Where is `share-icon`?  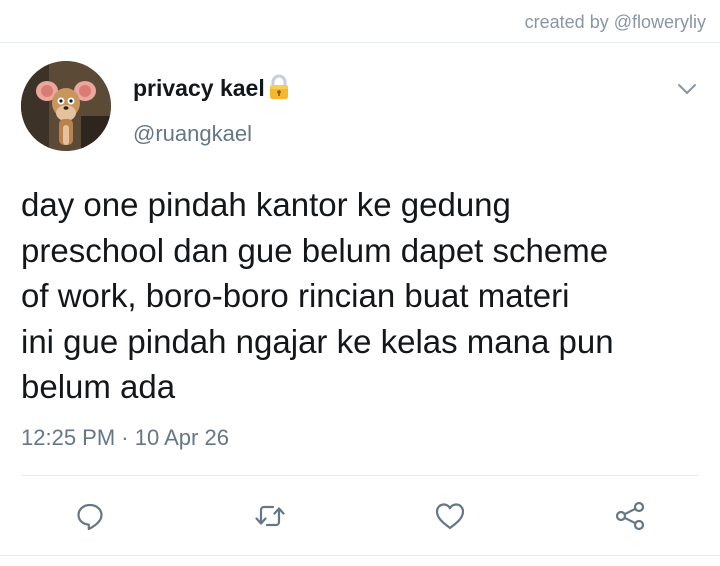 share-icon is located at coordinates (630, 516).